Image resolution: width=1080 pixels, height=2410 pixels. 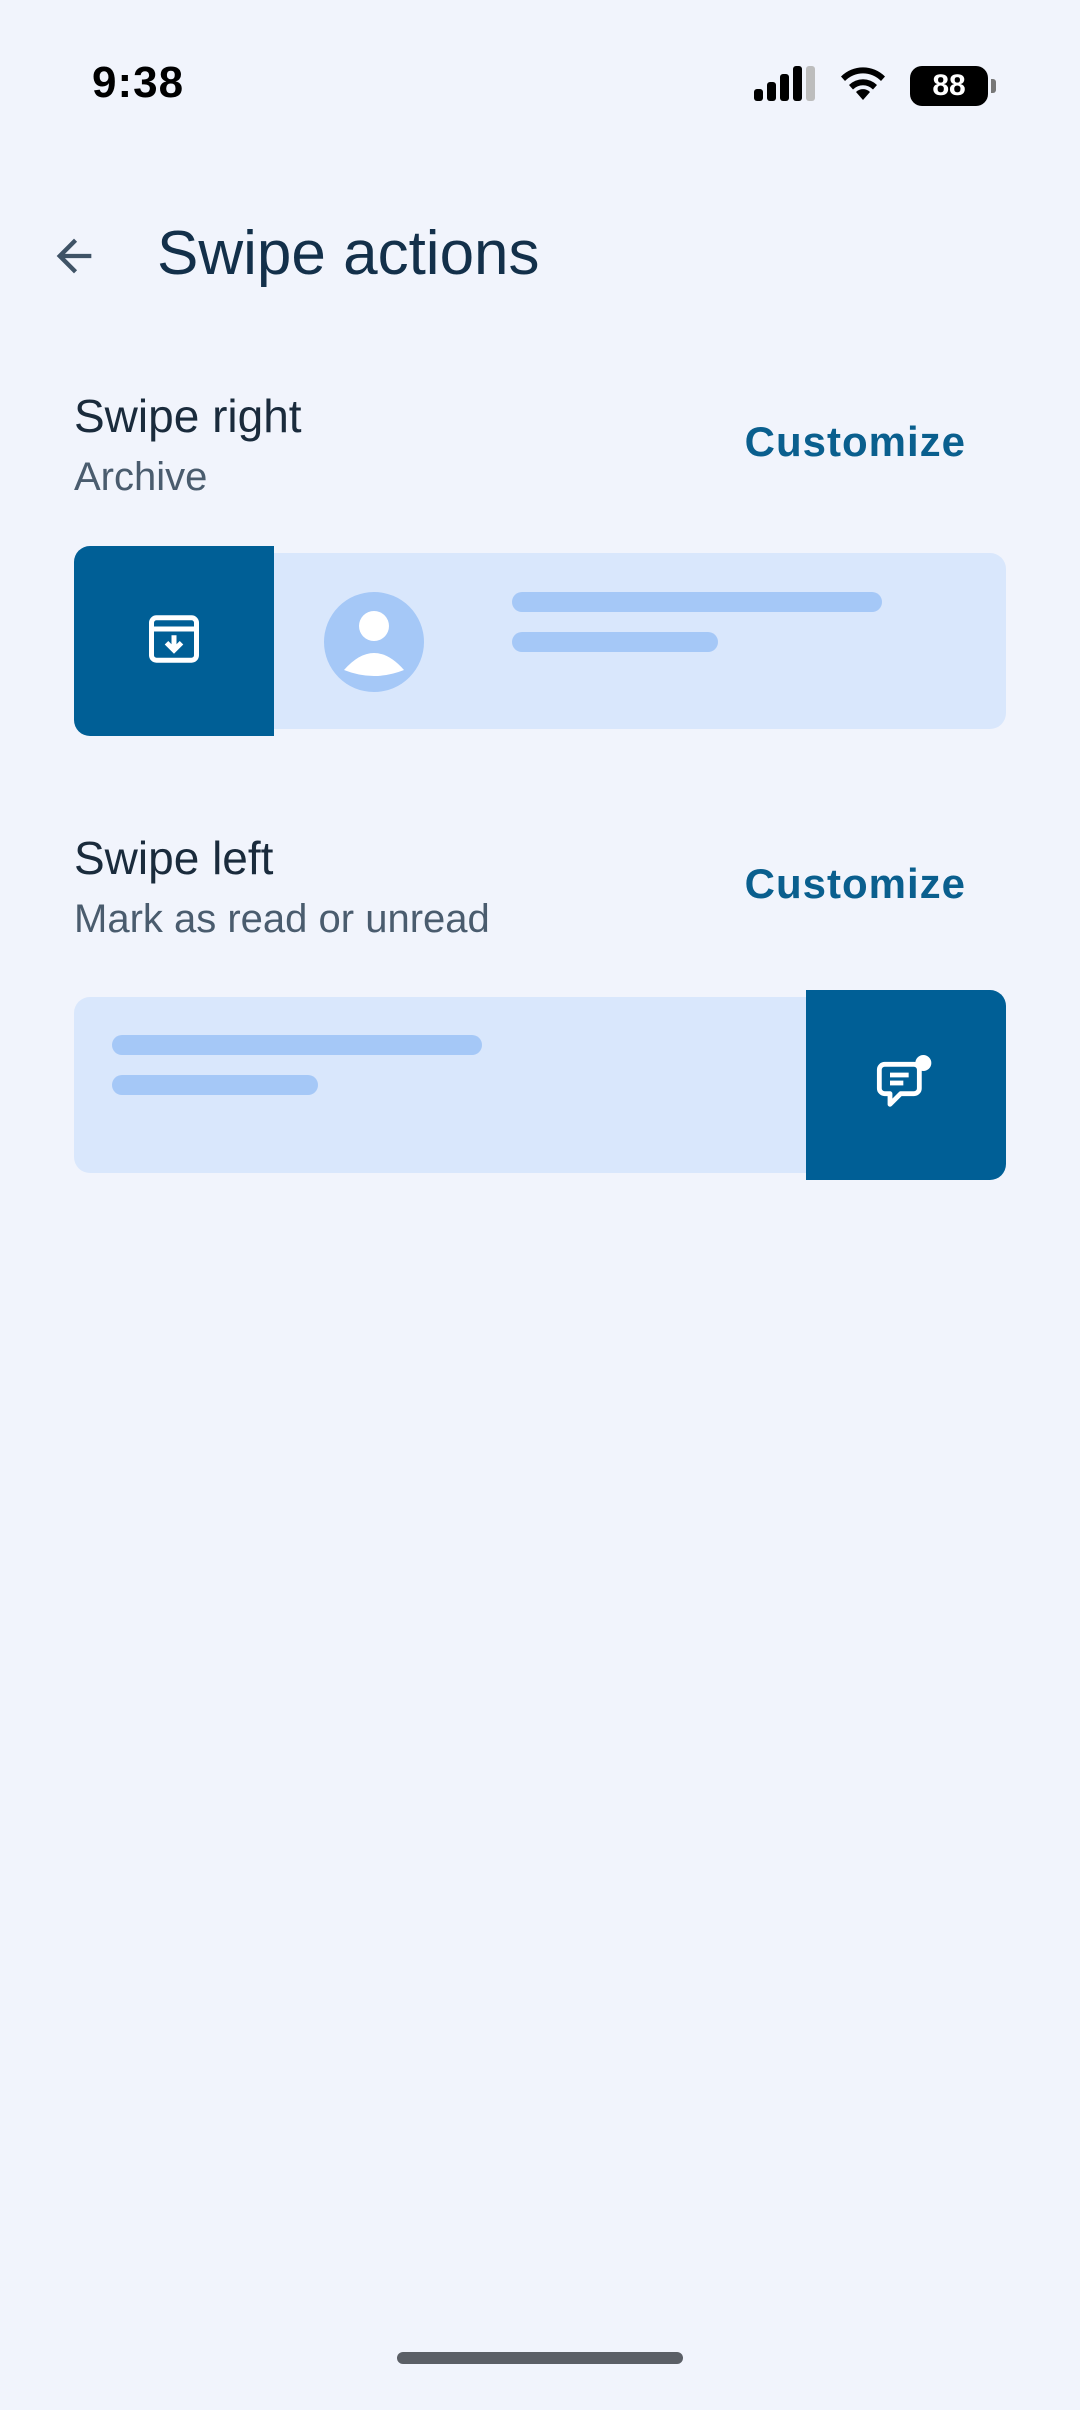 What do you see at coordinates (855, 884) in the screenshot?
I see `swipe-left-customize-button: Customize` at bounding box center [855, 884].